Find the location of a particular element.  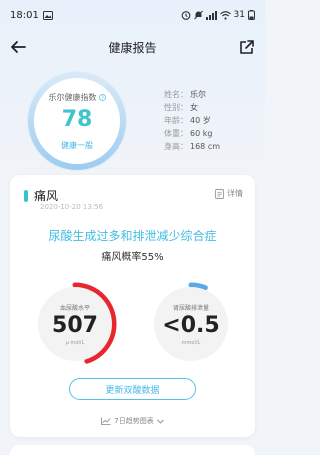

profile-row: 姓名： 乐尔 is located at coordinates (192, 94).